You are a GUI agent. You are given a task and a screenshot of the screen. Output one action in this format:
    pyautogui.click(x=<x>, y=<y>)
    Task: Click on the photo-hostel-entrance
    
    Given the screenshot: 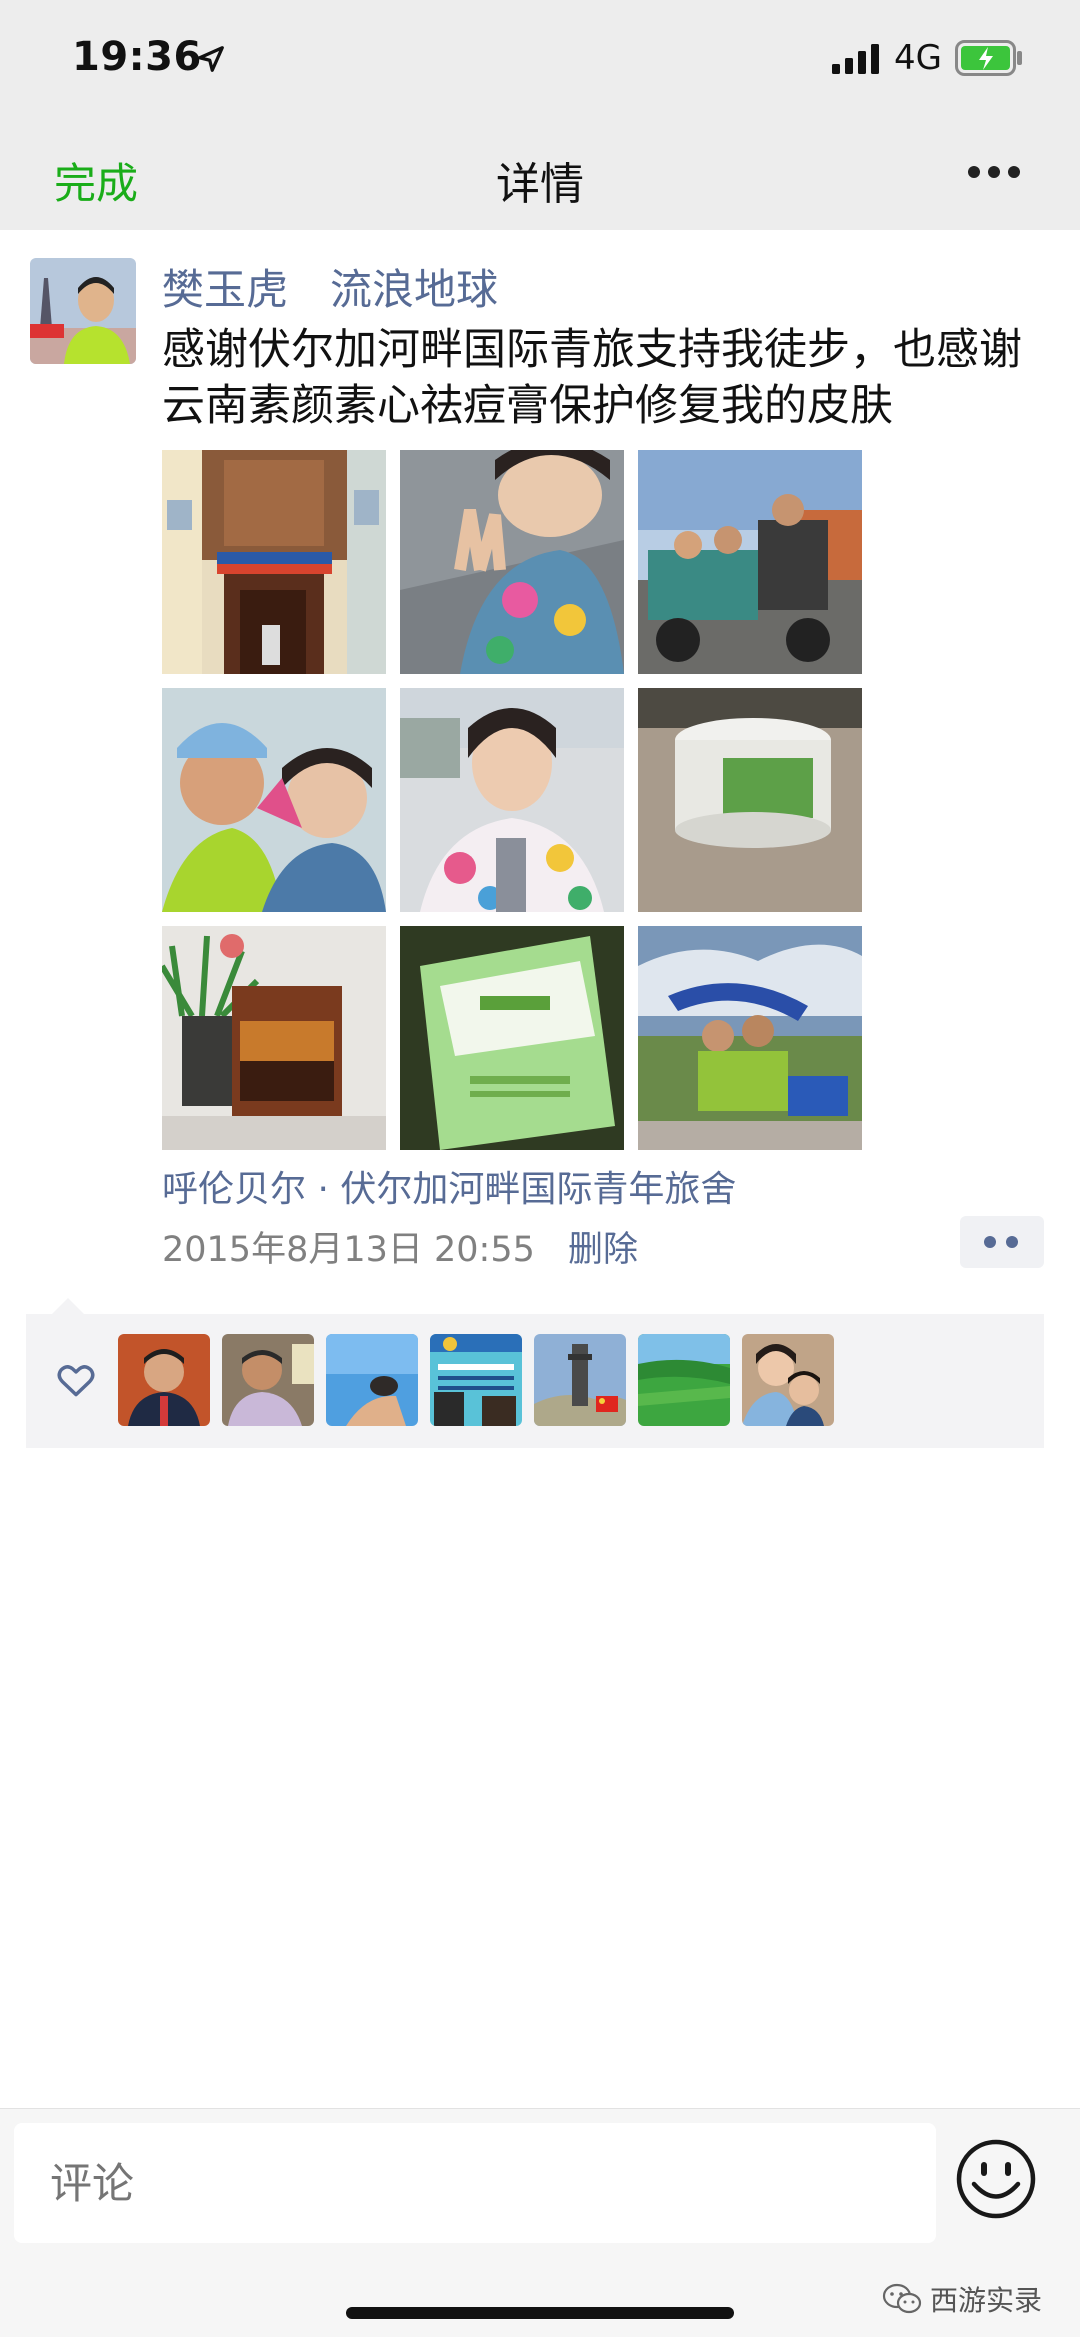 What is the action you would take?
    pyautogui.click(x=274, y=562)
    